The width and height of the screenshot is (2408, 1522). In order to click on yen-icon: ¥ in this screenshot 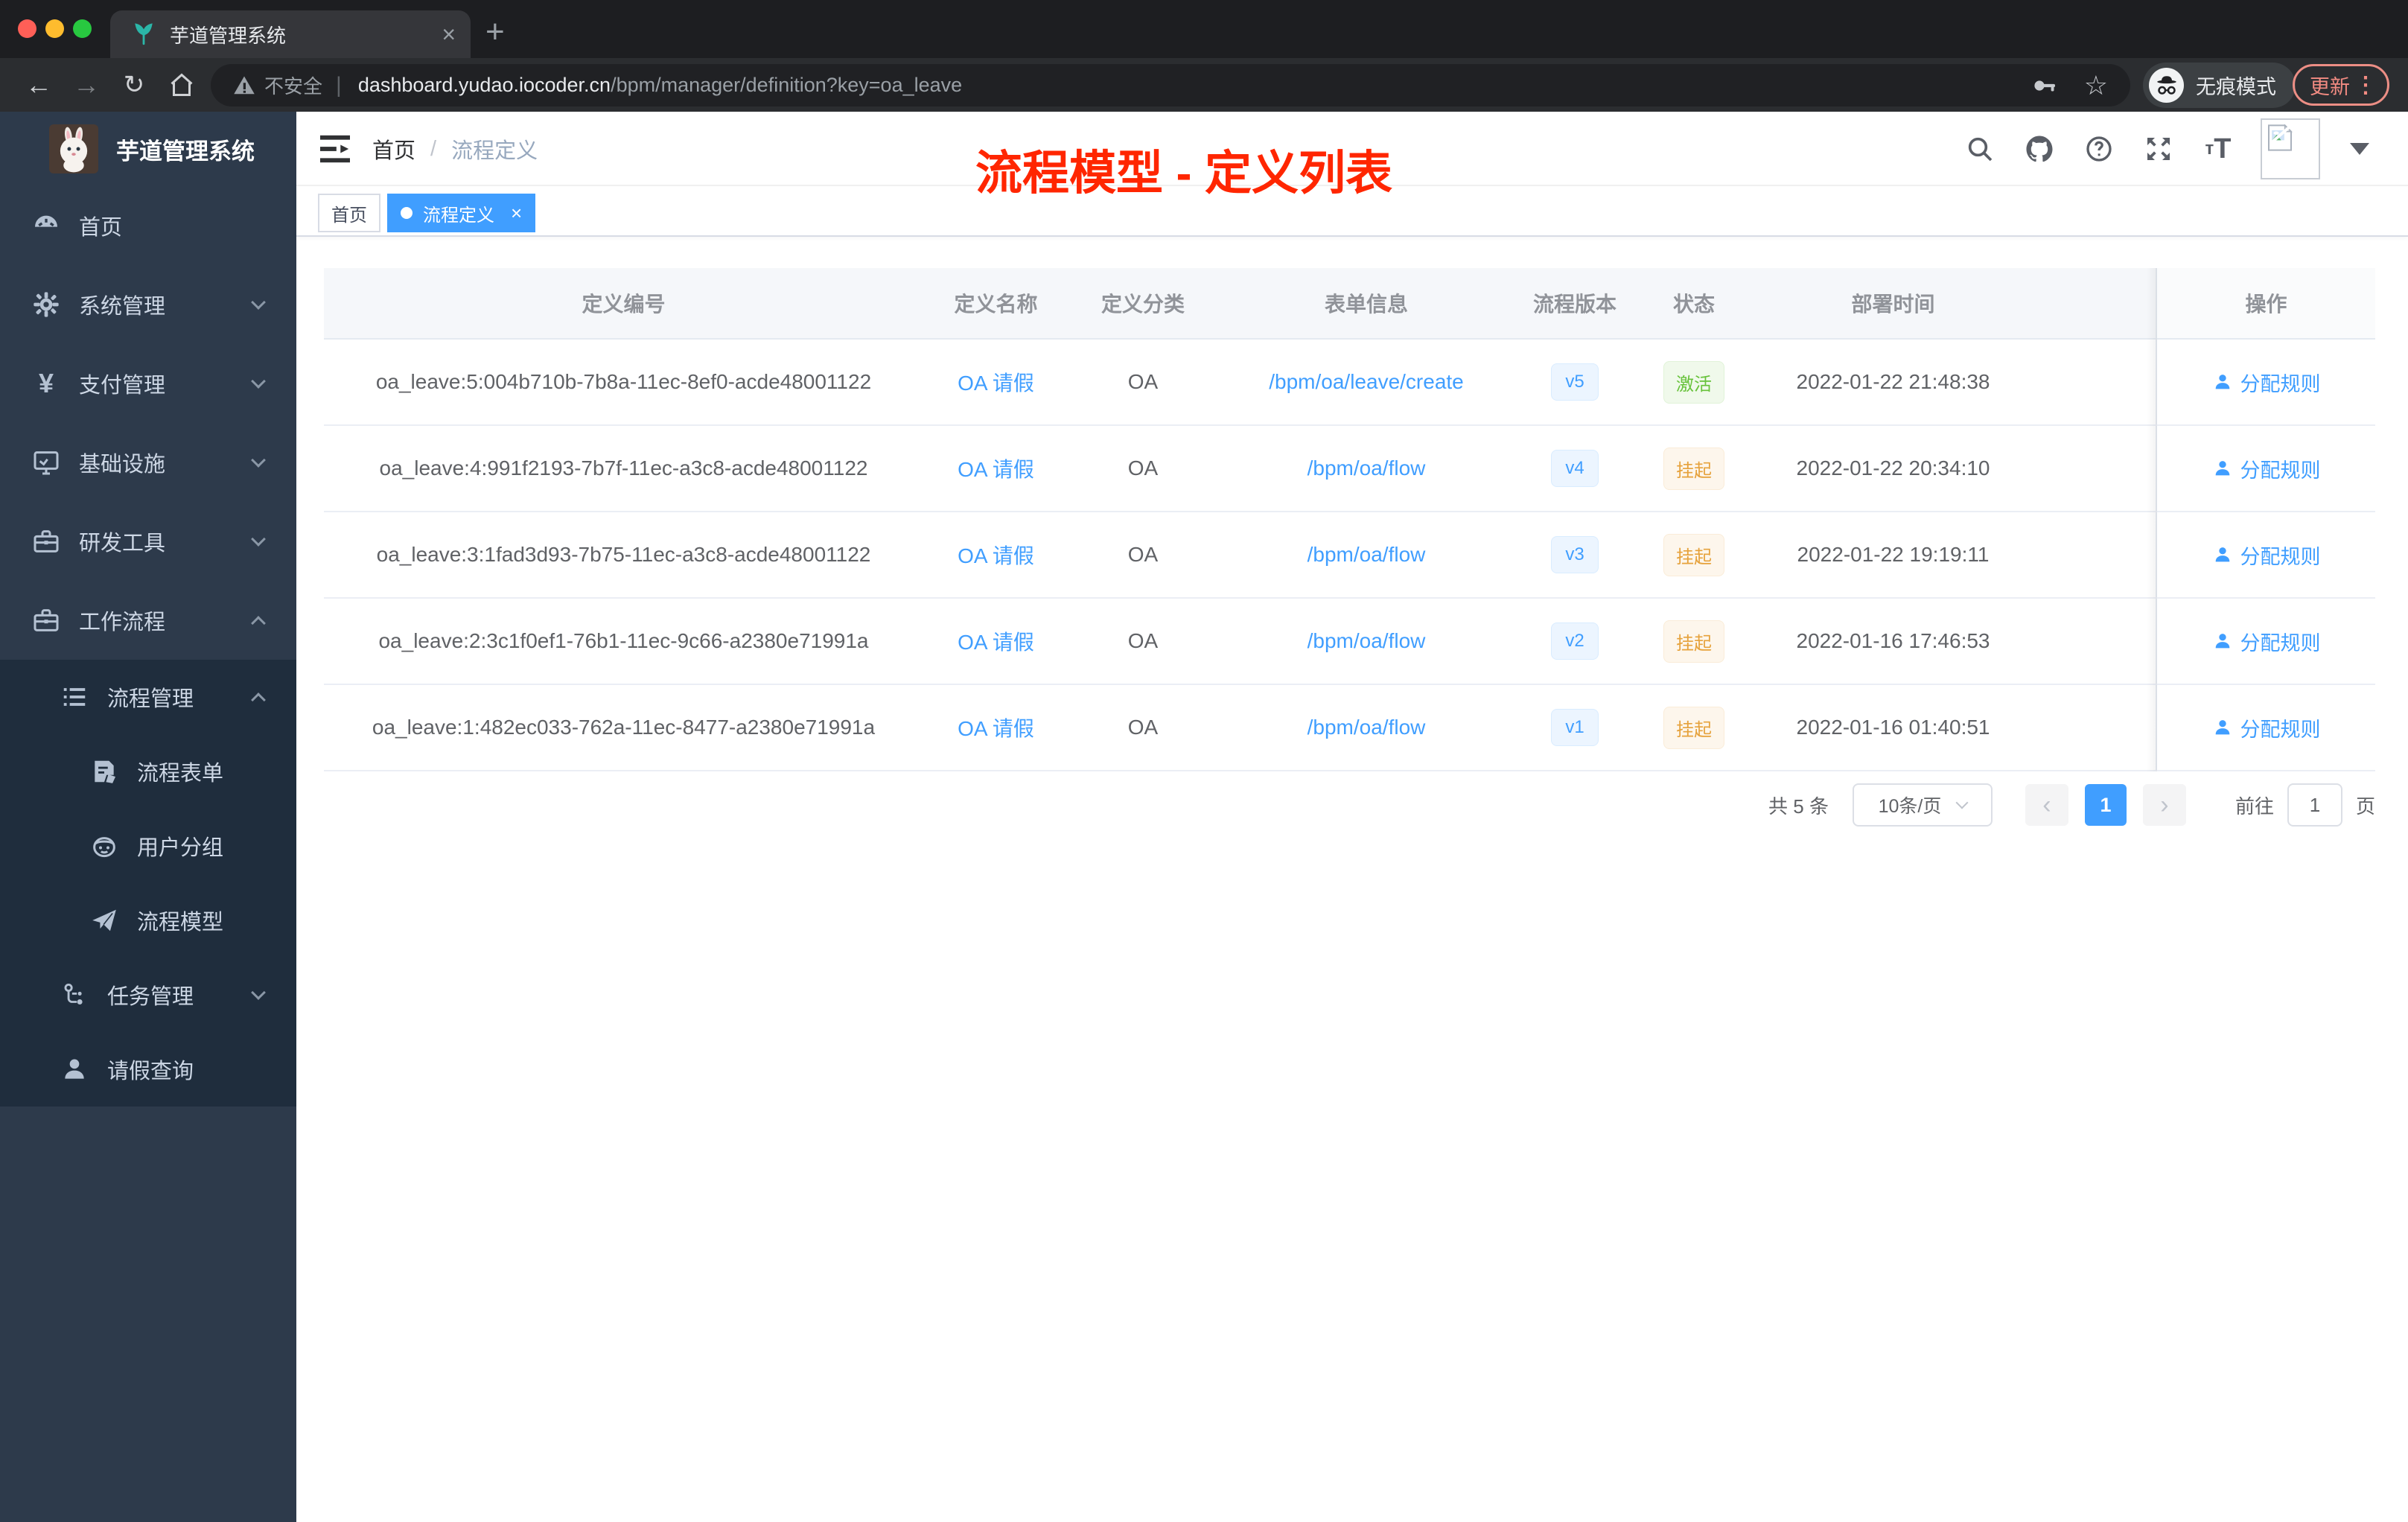, I will do `click(46, 383)`.